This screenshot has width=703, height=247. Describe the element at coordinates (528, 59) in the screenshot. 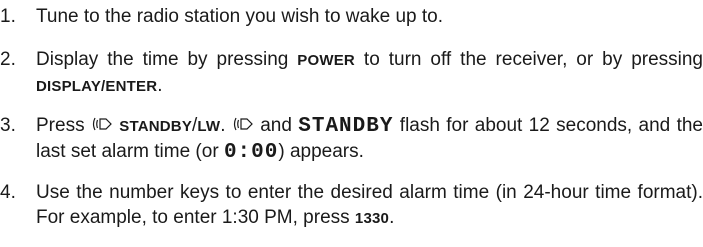

I see `step-text-segment: to turn off the receiver, or by pressing` at that location.